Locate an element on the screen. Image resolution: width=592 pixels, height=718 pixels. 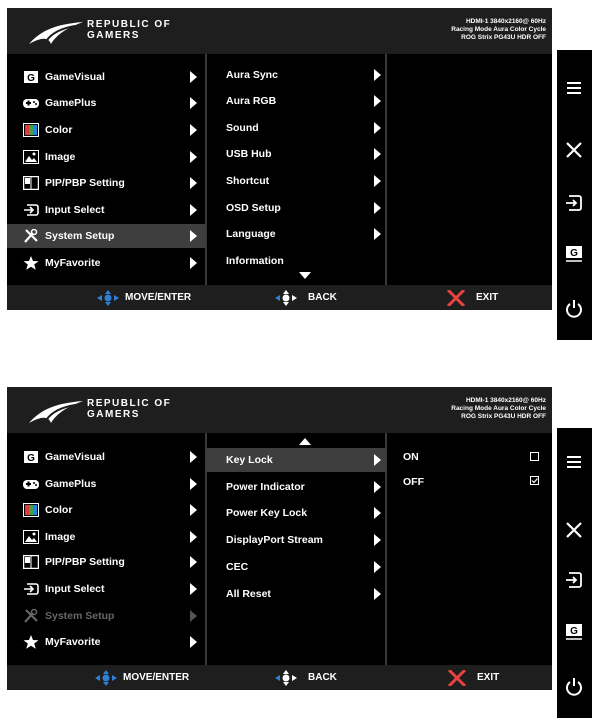
submenu-item-language: Language is located at coordinates (296, 234).